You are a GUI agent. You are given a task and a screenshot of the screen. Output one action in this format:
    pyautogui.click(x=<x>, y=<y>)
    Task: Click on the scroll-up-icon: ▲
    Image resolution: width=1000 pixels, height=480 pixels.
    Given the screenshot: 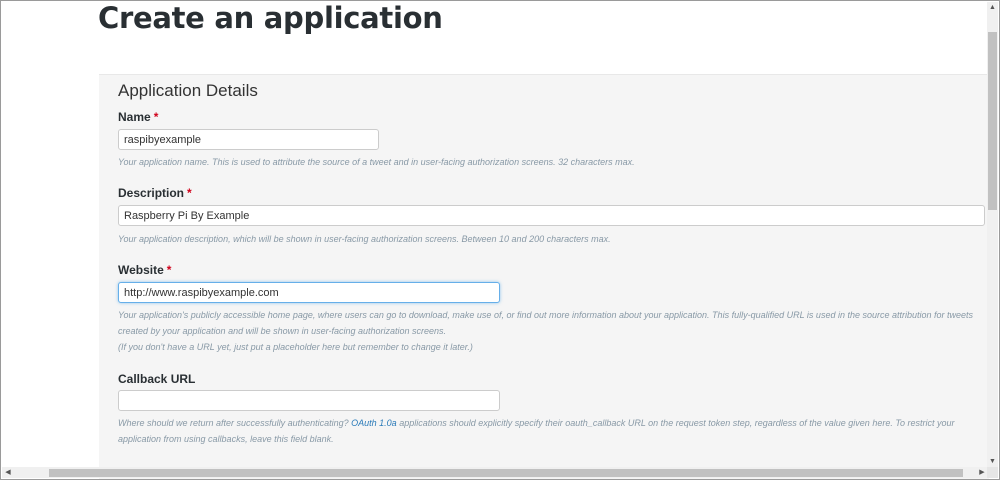 What is the action you would take?
    pyautogui.click(x=992, y=8)
    